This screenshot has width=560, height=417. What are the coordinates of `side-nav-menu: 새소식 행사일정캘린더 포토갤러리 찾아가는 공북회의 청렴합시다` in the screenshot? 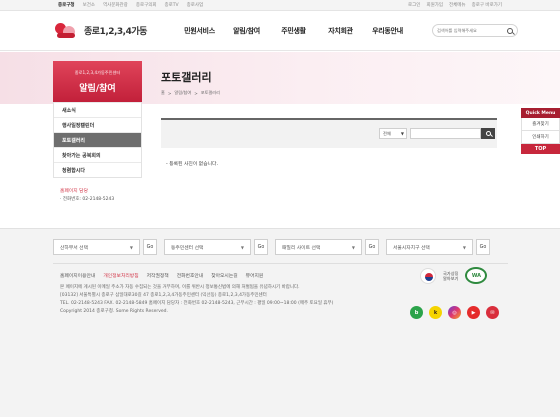 It's located at (97, 140).